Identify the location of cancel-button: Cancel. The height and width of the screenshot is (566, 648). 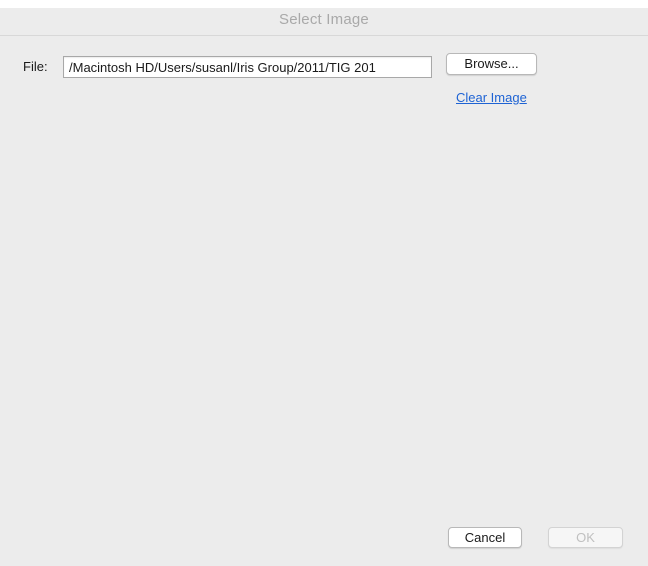
(485, 537).